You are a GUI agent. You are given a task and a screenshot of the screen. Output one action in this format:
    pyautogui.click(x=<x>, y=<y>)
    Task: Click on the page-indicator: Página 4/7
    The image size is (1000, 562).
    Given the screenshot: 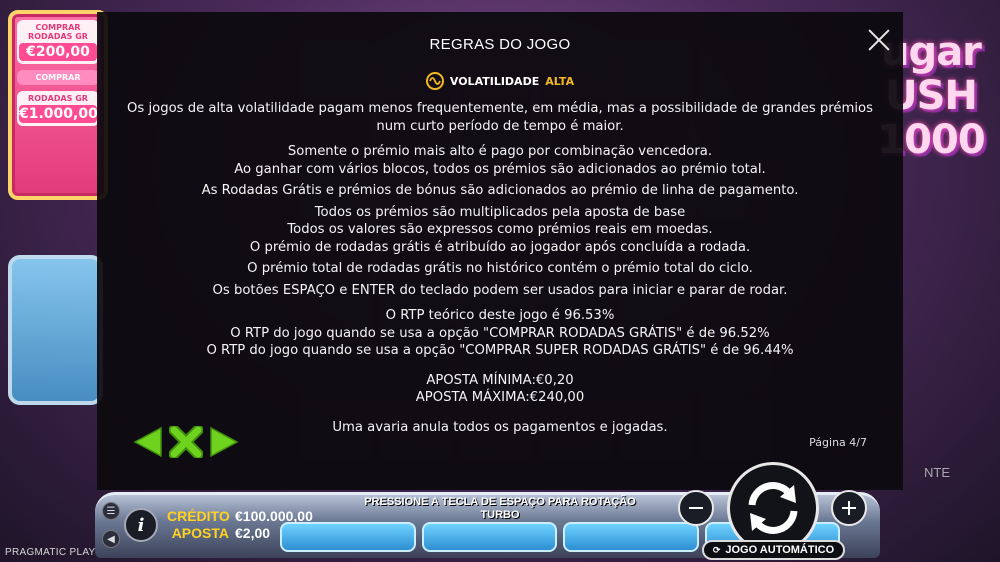 What is the action you would take?
    pyautogui.click(x=838, y=442)
    